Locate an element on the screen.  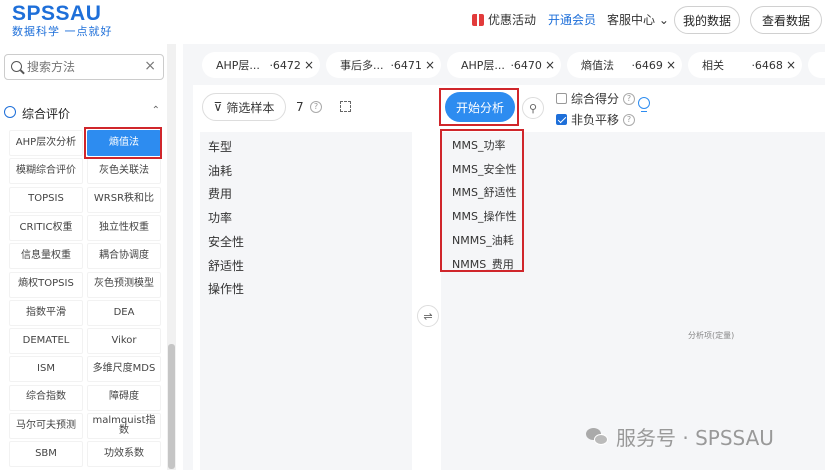
tab: 事后多... ·6471 × is located at coordinates (383, 65).